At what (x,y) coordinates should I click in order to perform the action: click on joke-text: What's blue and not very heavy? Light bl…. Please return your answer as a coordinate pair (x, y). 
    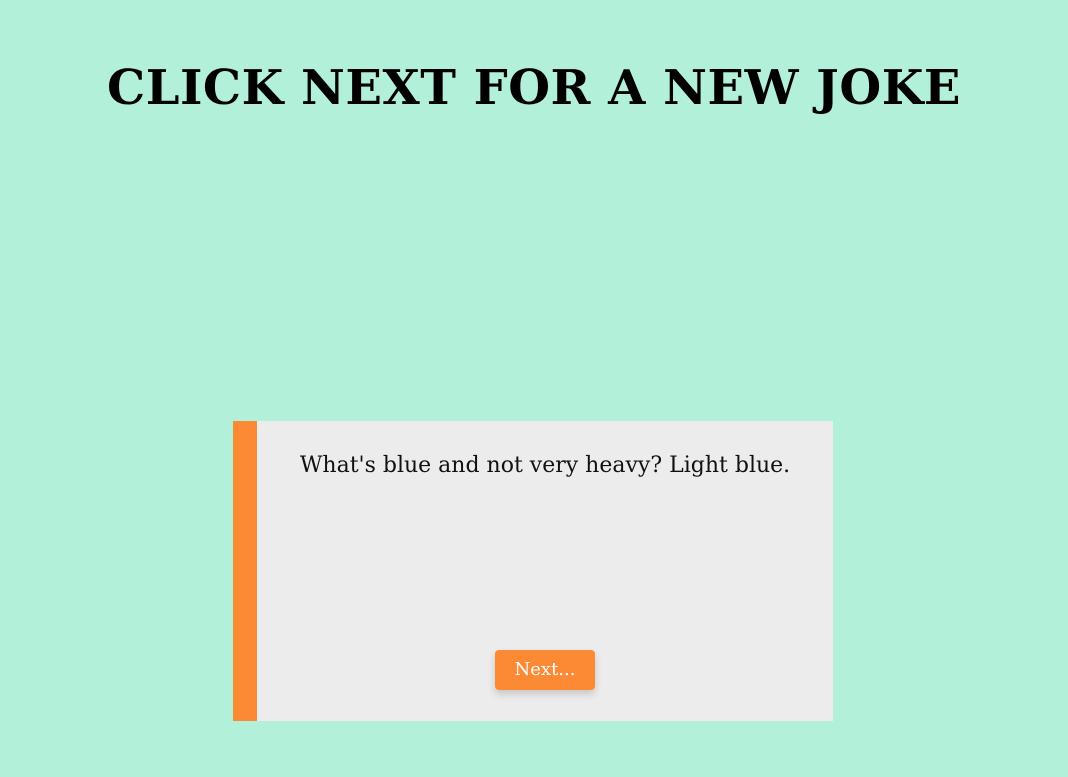
    Looking at the image, I should click on (545, 465).